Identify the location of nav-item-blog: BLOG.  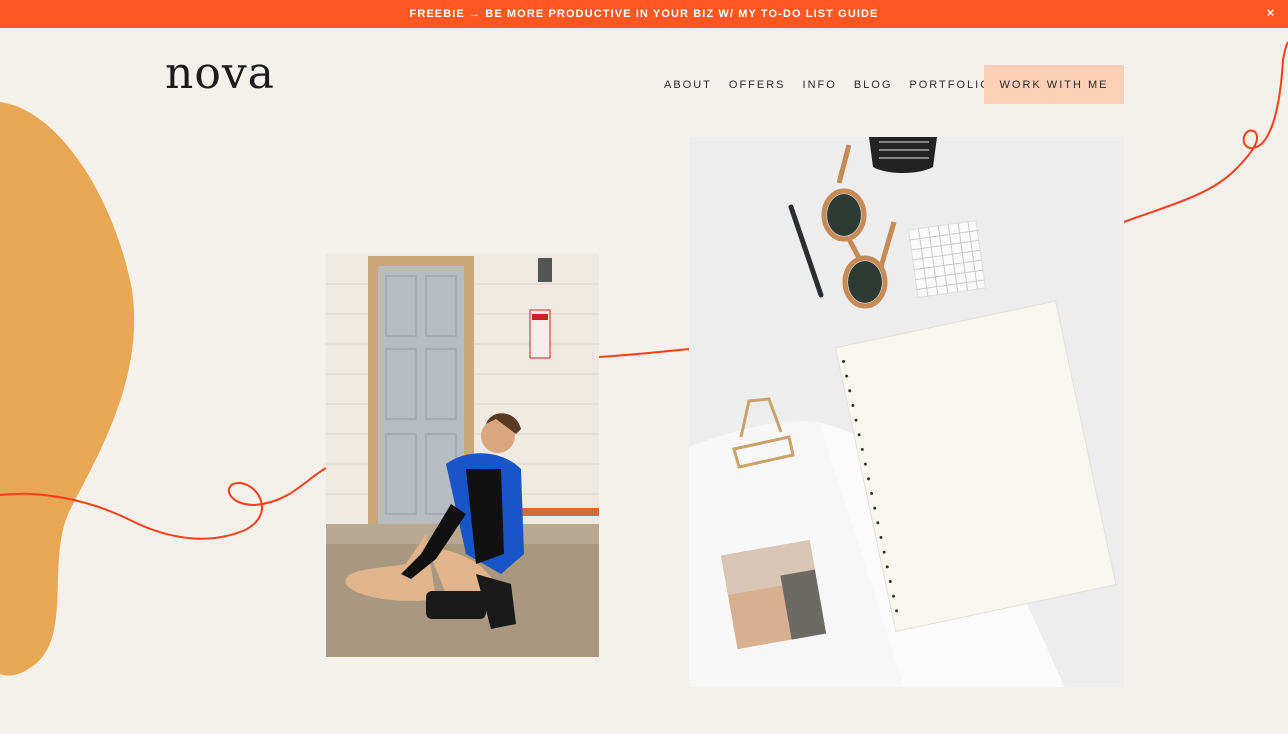
(873, 85).